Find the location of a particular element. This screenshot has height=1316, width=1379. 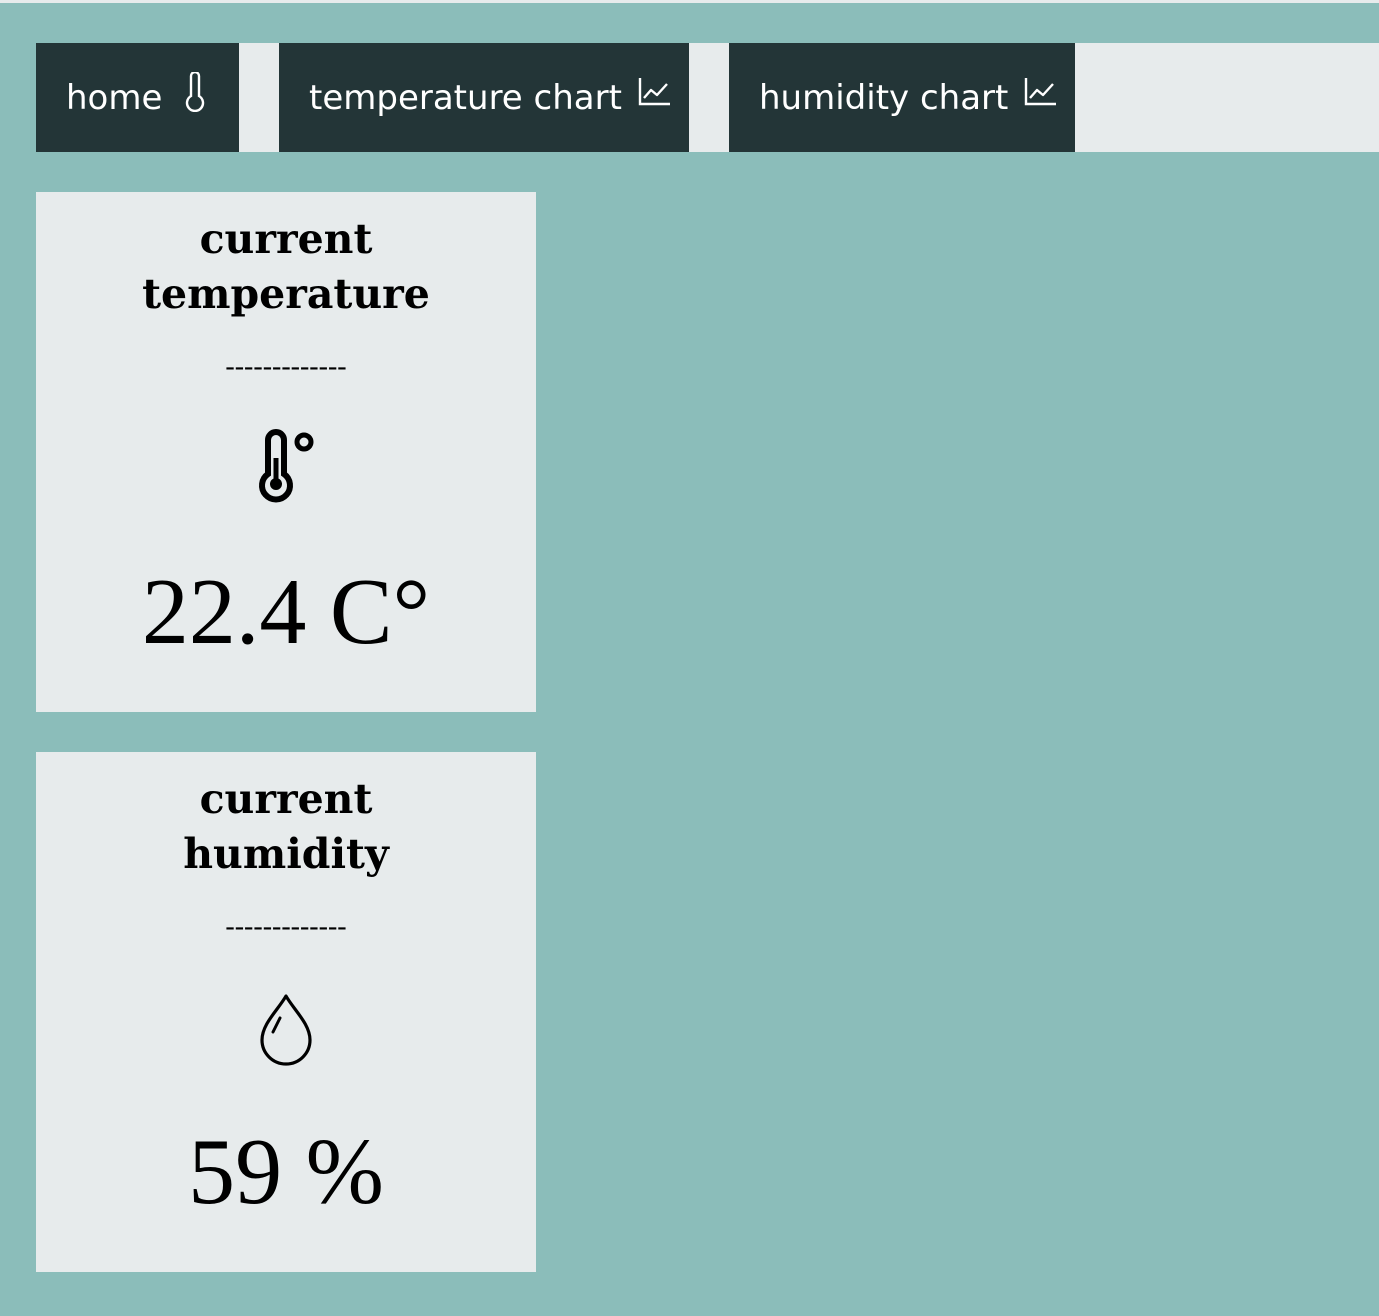

water-drop-icon is located at coordinates (286, 1030).